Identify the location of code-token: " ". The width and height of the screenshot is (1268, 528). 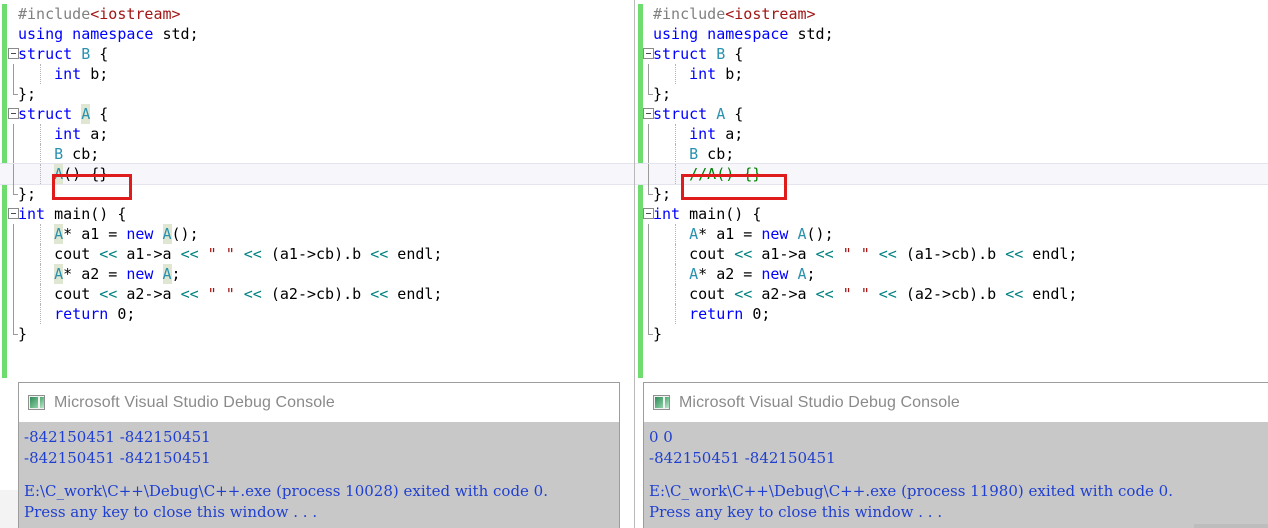
(856, 294).